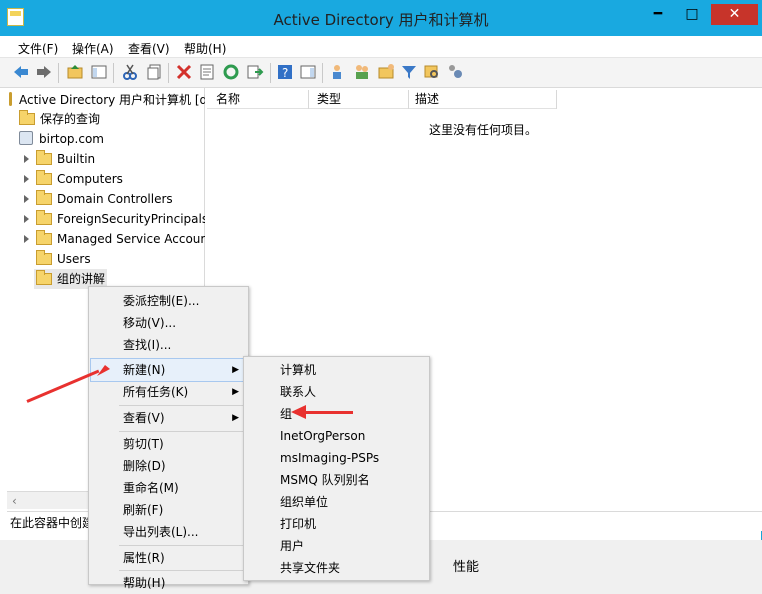 This screenshot has height=594, width=762. I want to click on submenu-item-printer: 打印机, so click(336, 524).